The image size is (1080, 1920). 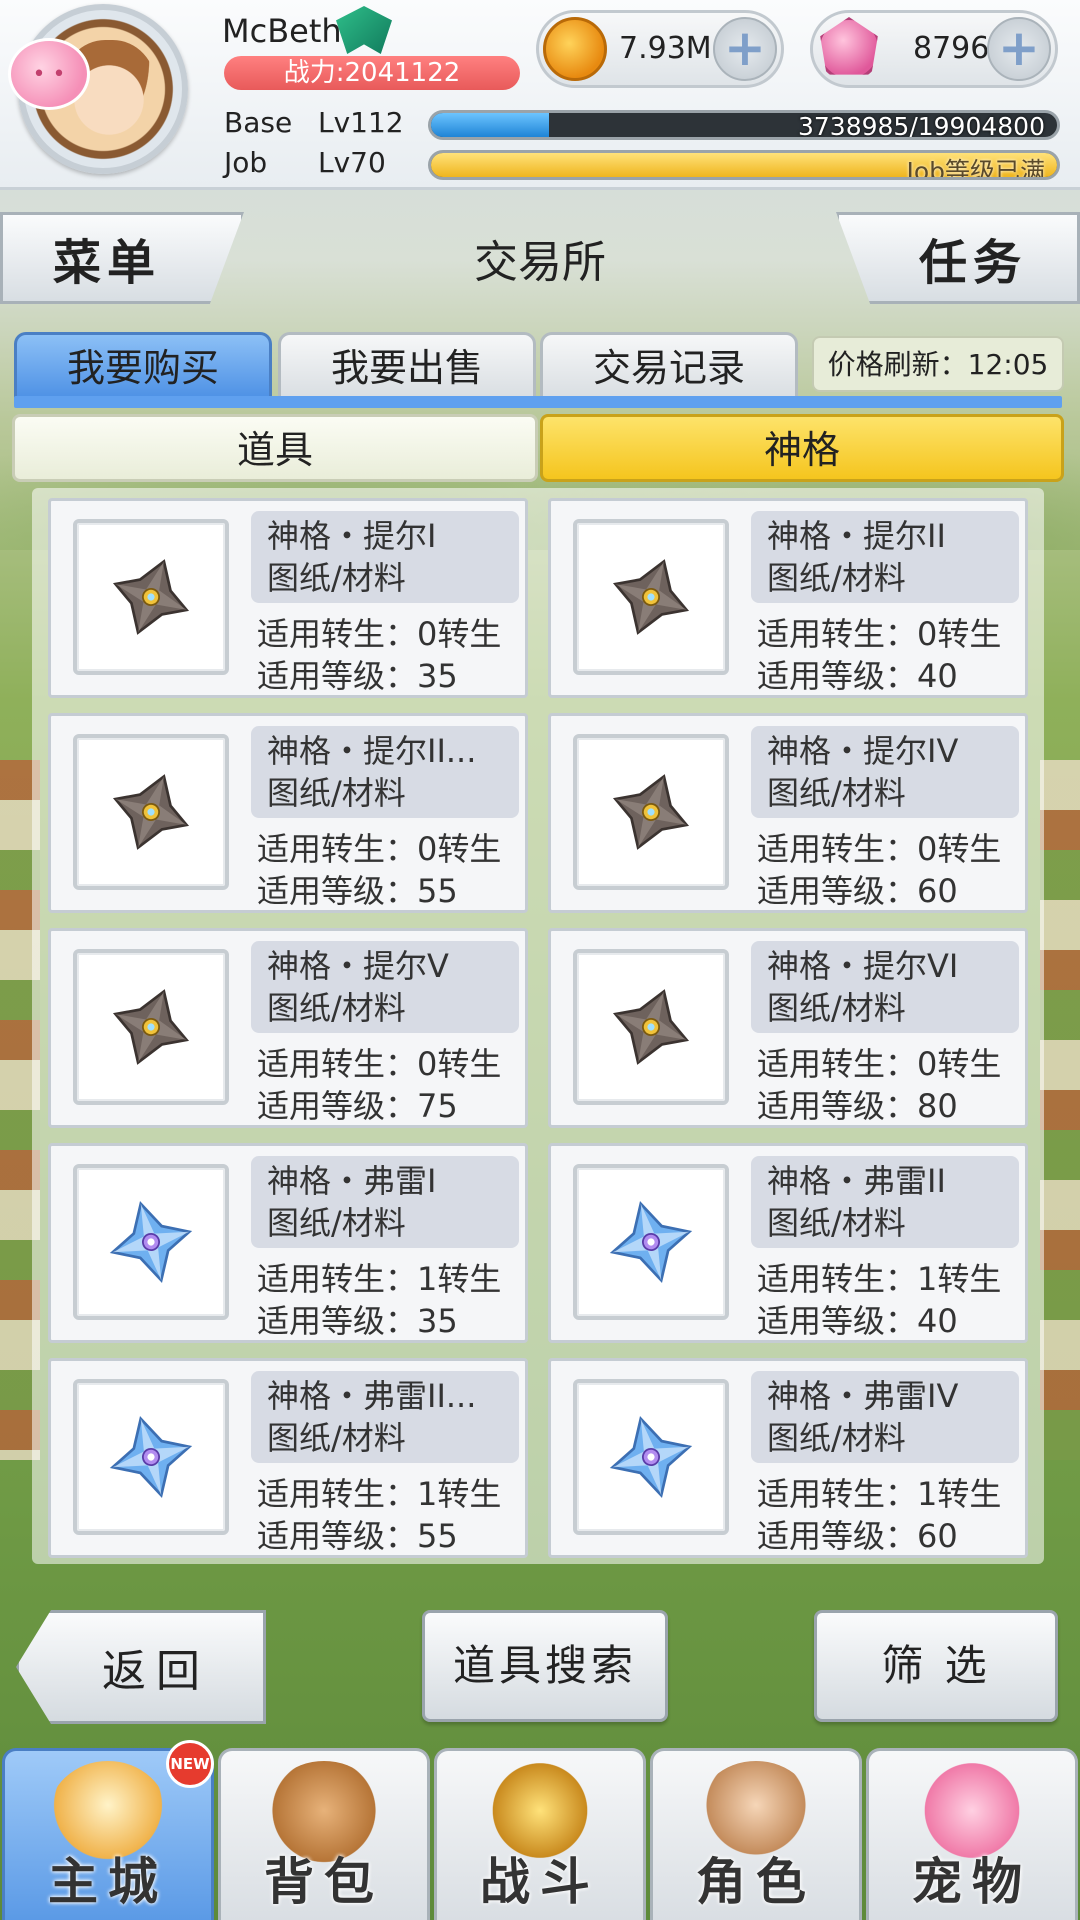 I want to click on item-name-box: 神格・提尔II... 图纸/材料, so click(x=385, y=772).